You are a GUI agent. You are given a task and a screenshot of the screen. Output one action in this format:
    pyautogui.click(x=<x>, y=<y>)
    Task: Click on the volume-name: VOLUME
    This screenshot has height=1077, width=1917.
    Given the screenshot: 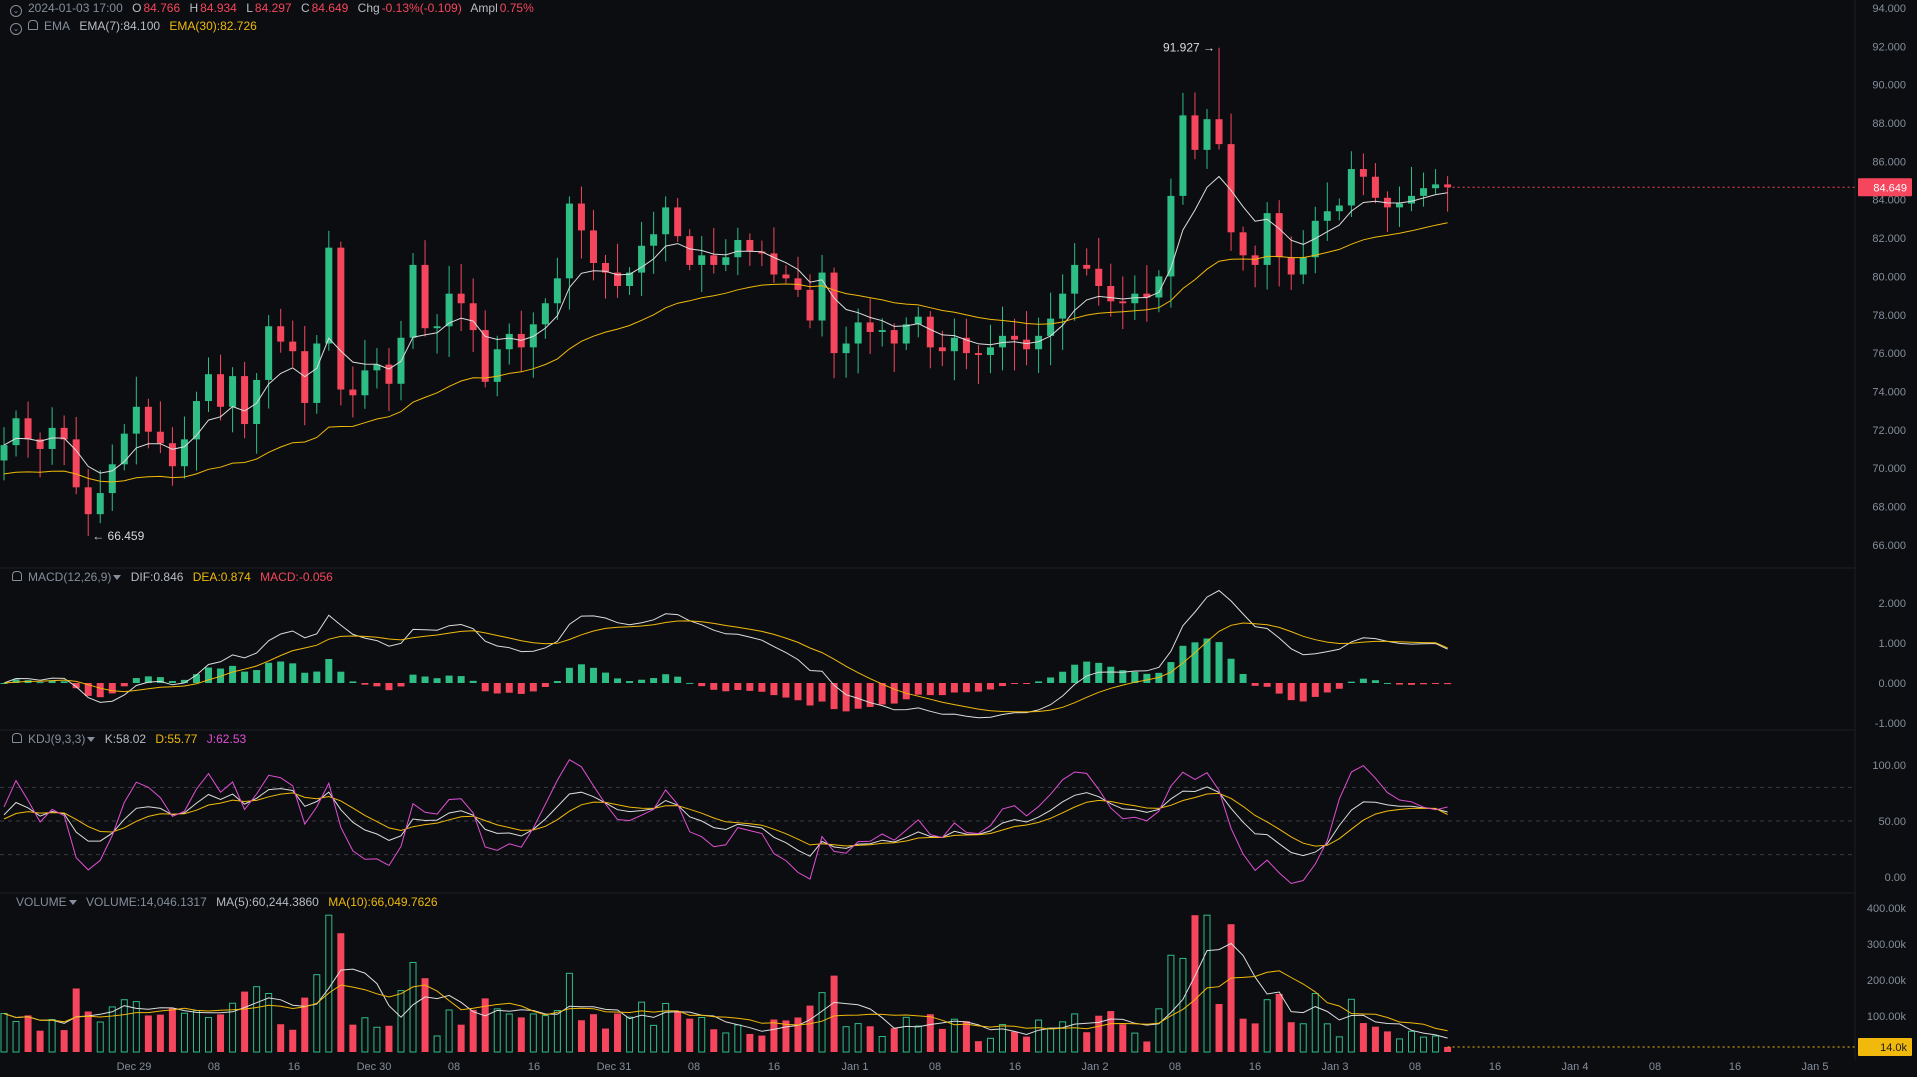 What is the action you would take?
    pyautogui.click(x=41, y=902)
    